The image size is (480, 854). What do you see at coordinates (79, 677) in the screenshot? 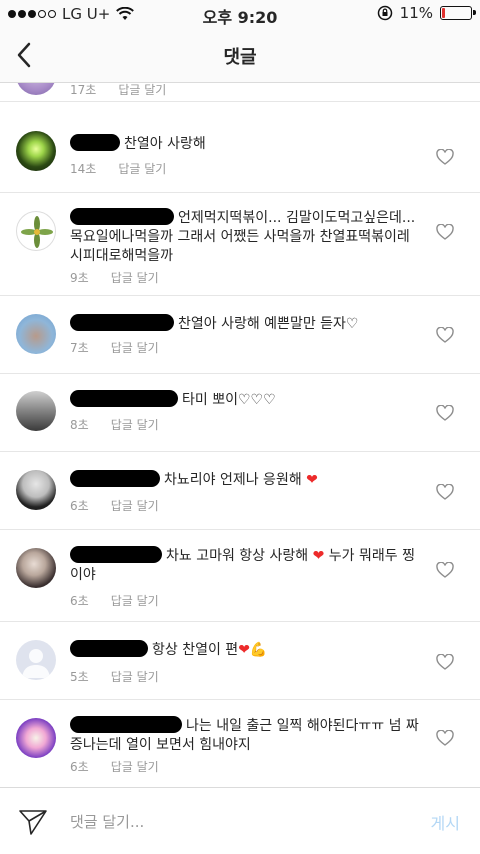
I see `comment-time: 5초` at bounding box center [79, 677].